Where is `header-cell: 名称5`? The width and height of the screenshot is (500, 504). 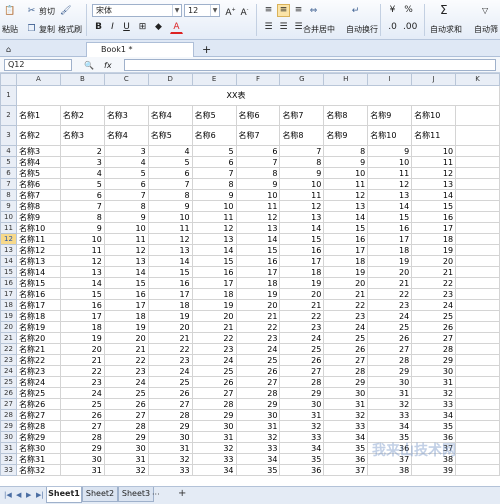 header-cell: 名称5 is located at coordinates (214, 115).